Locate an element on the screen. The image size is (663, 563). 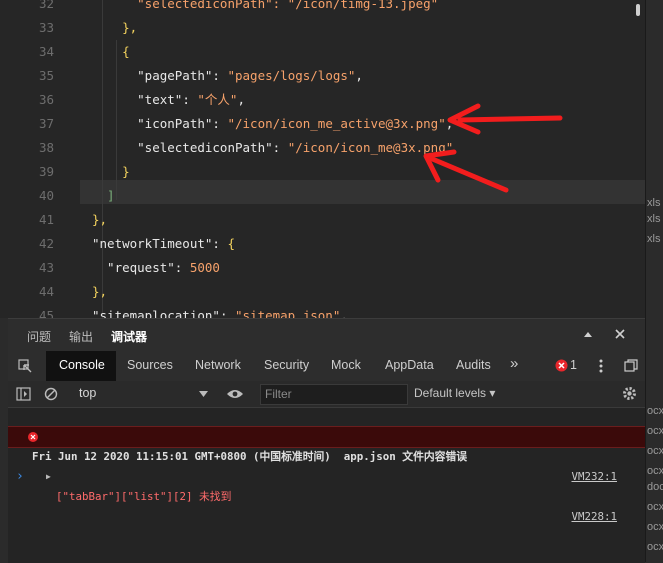
filter-placeholder: Filter is located at coordinates (278, 394).